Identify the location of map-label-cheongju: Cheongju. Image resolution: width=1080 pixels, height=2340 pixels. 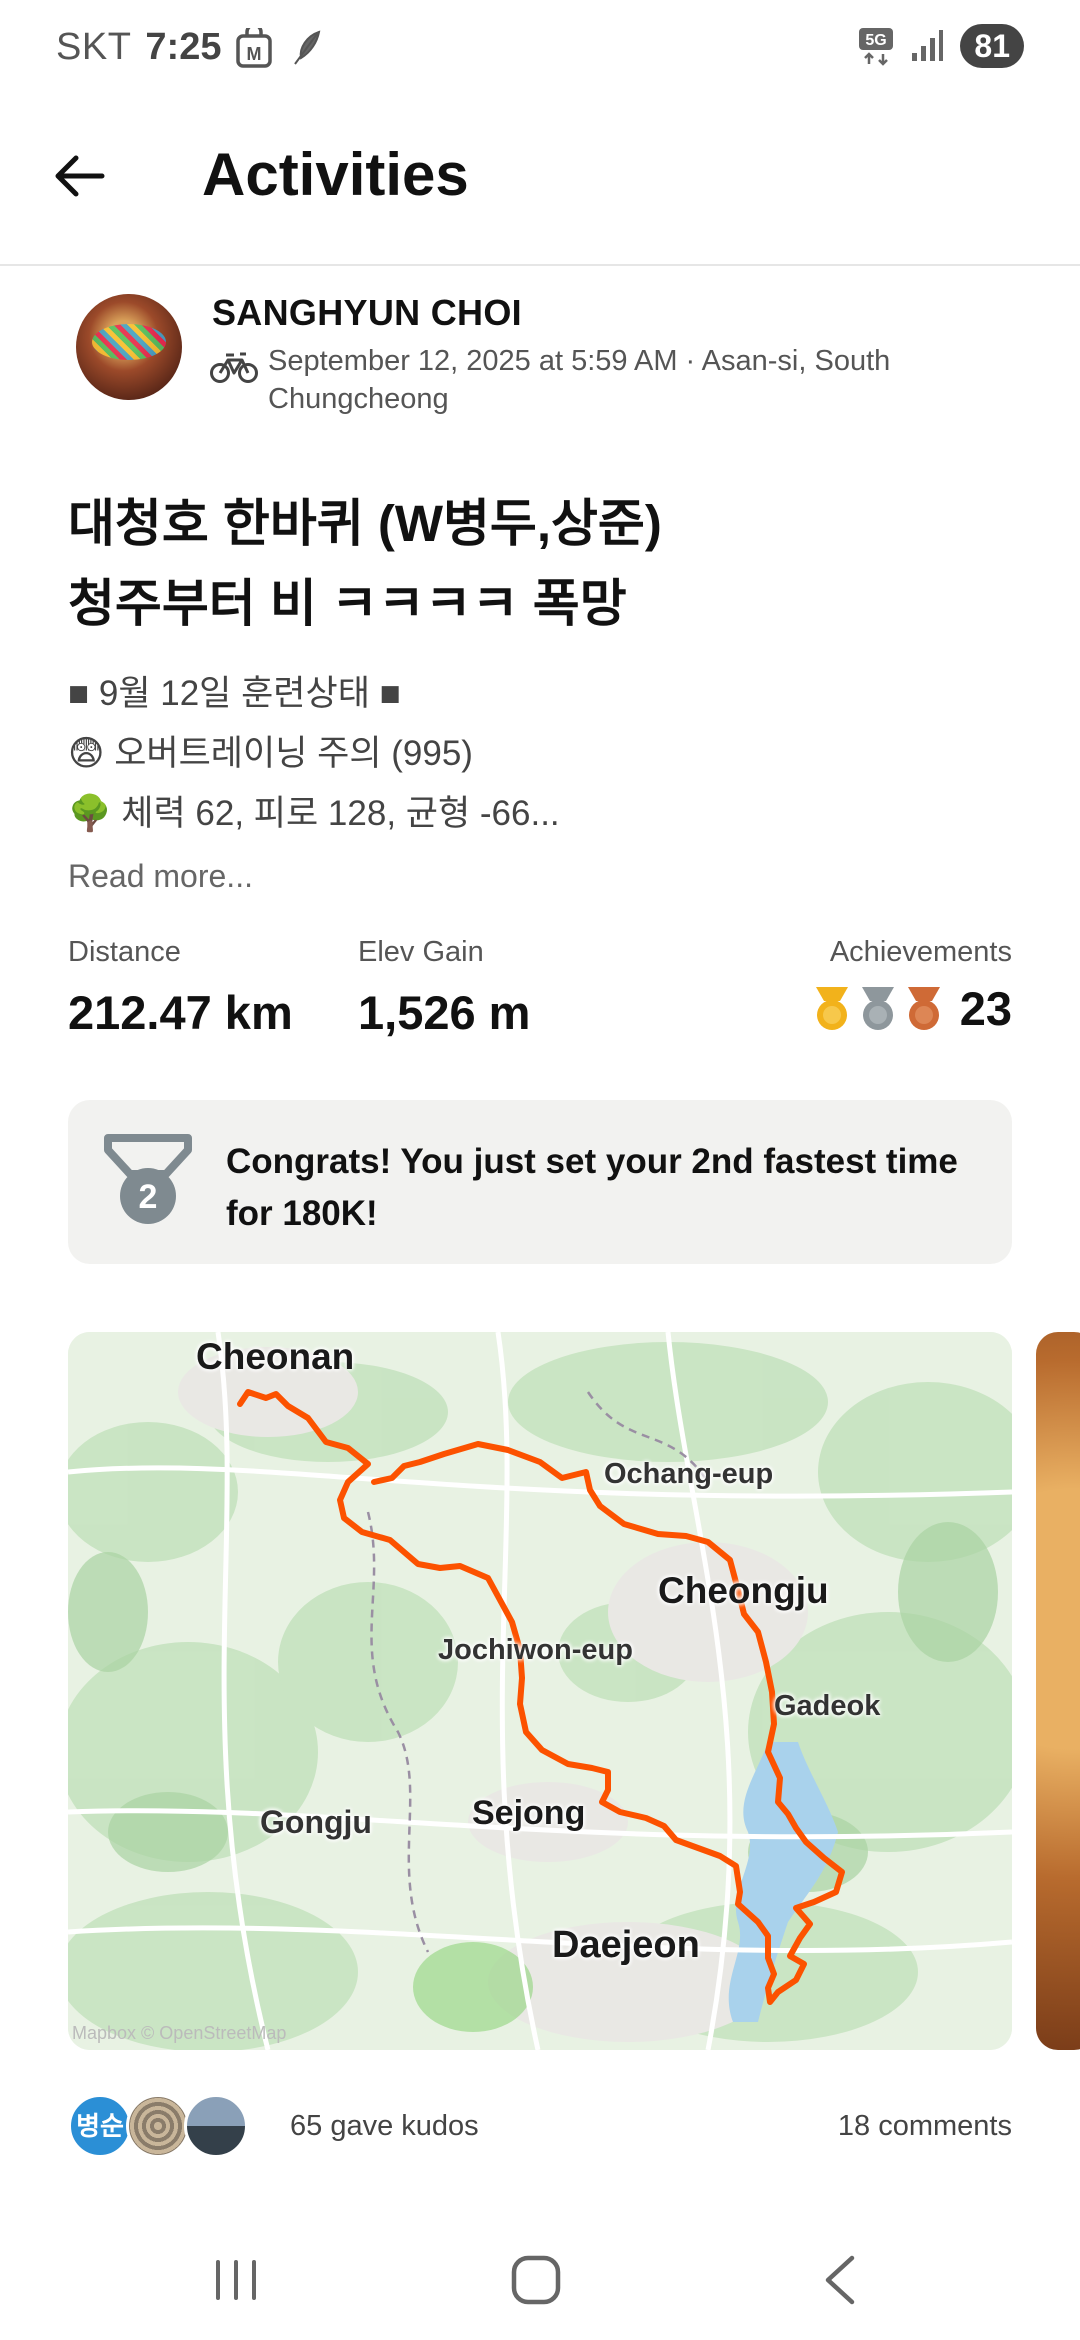
(743, 1590).